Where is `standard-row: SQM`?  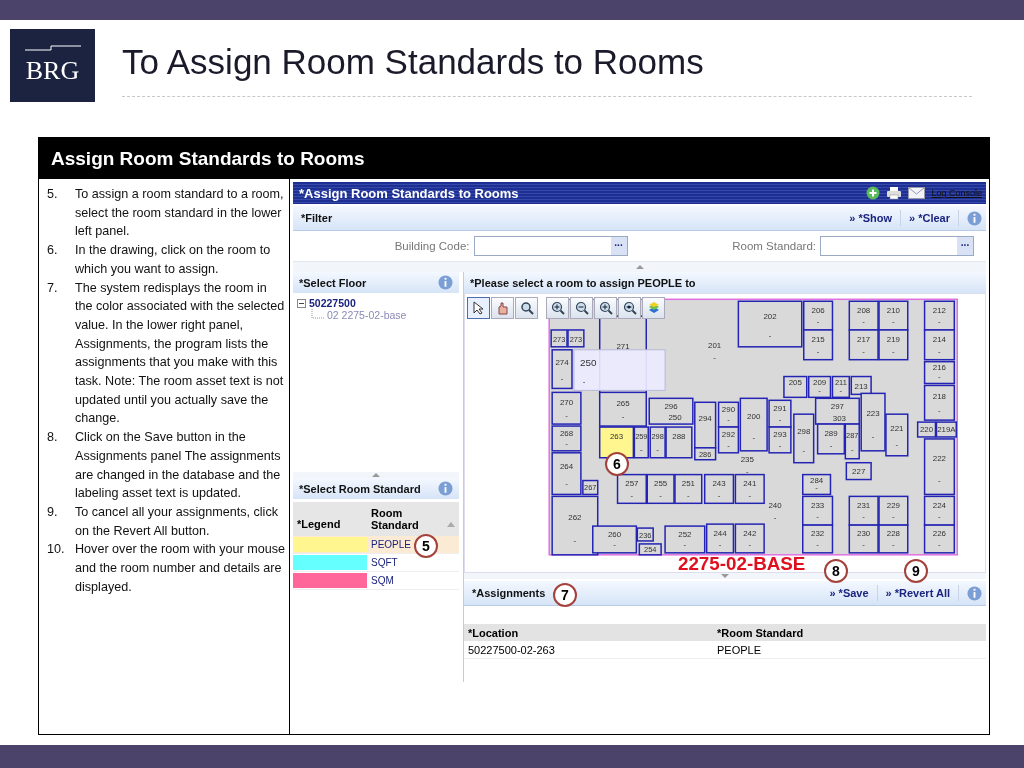 standard-row: SQM is located at coordinates (376, 581).